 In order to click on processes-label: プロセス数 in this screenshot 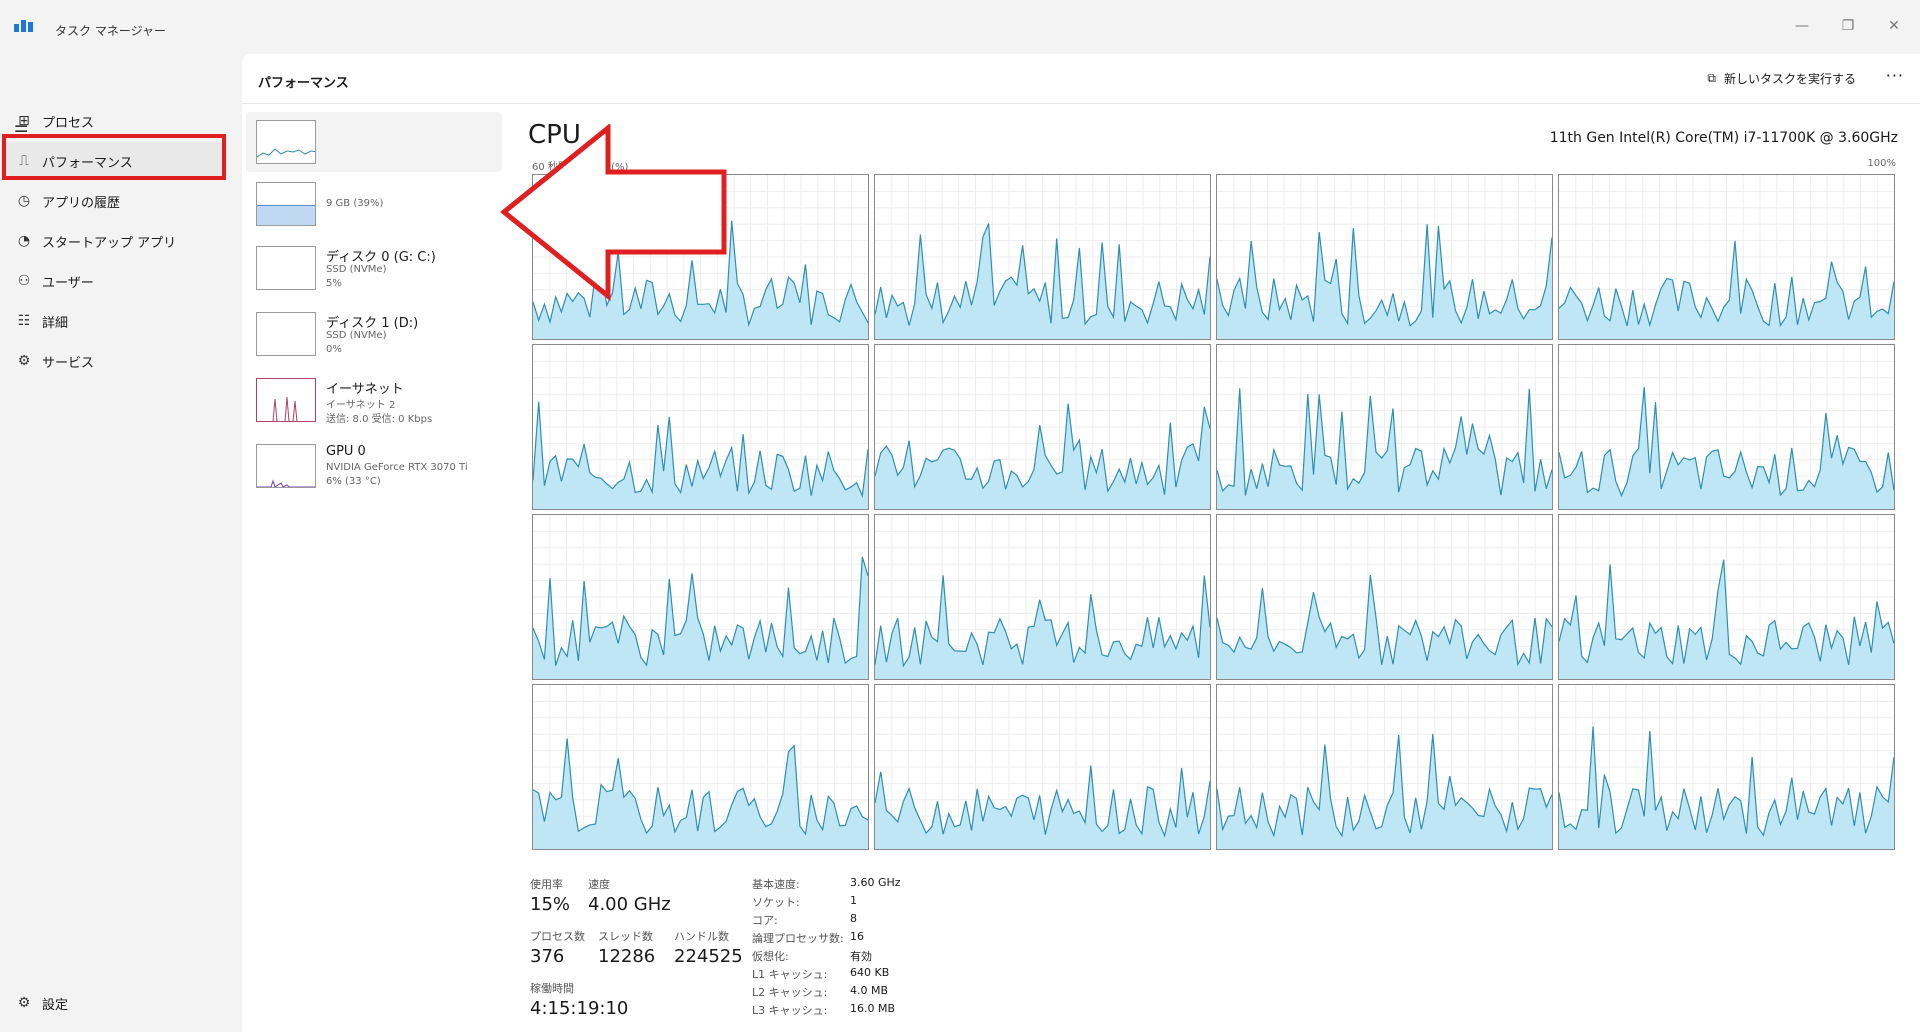, I will do `click(557, 936)`.